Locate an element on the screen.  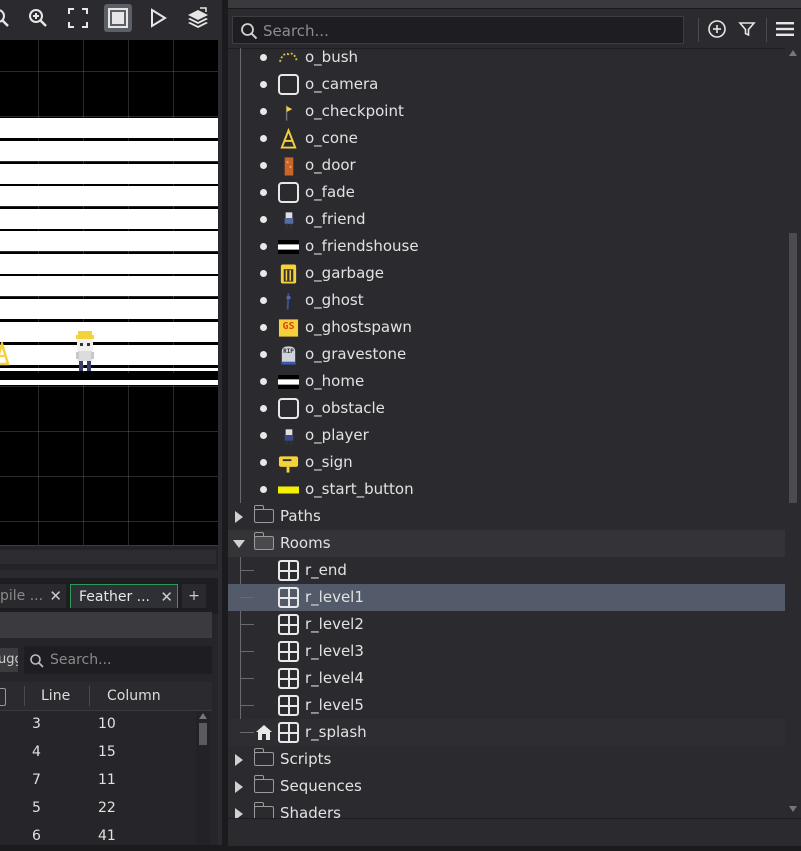
table-row: 6 41 is located at coordinates (98, 837).